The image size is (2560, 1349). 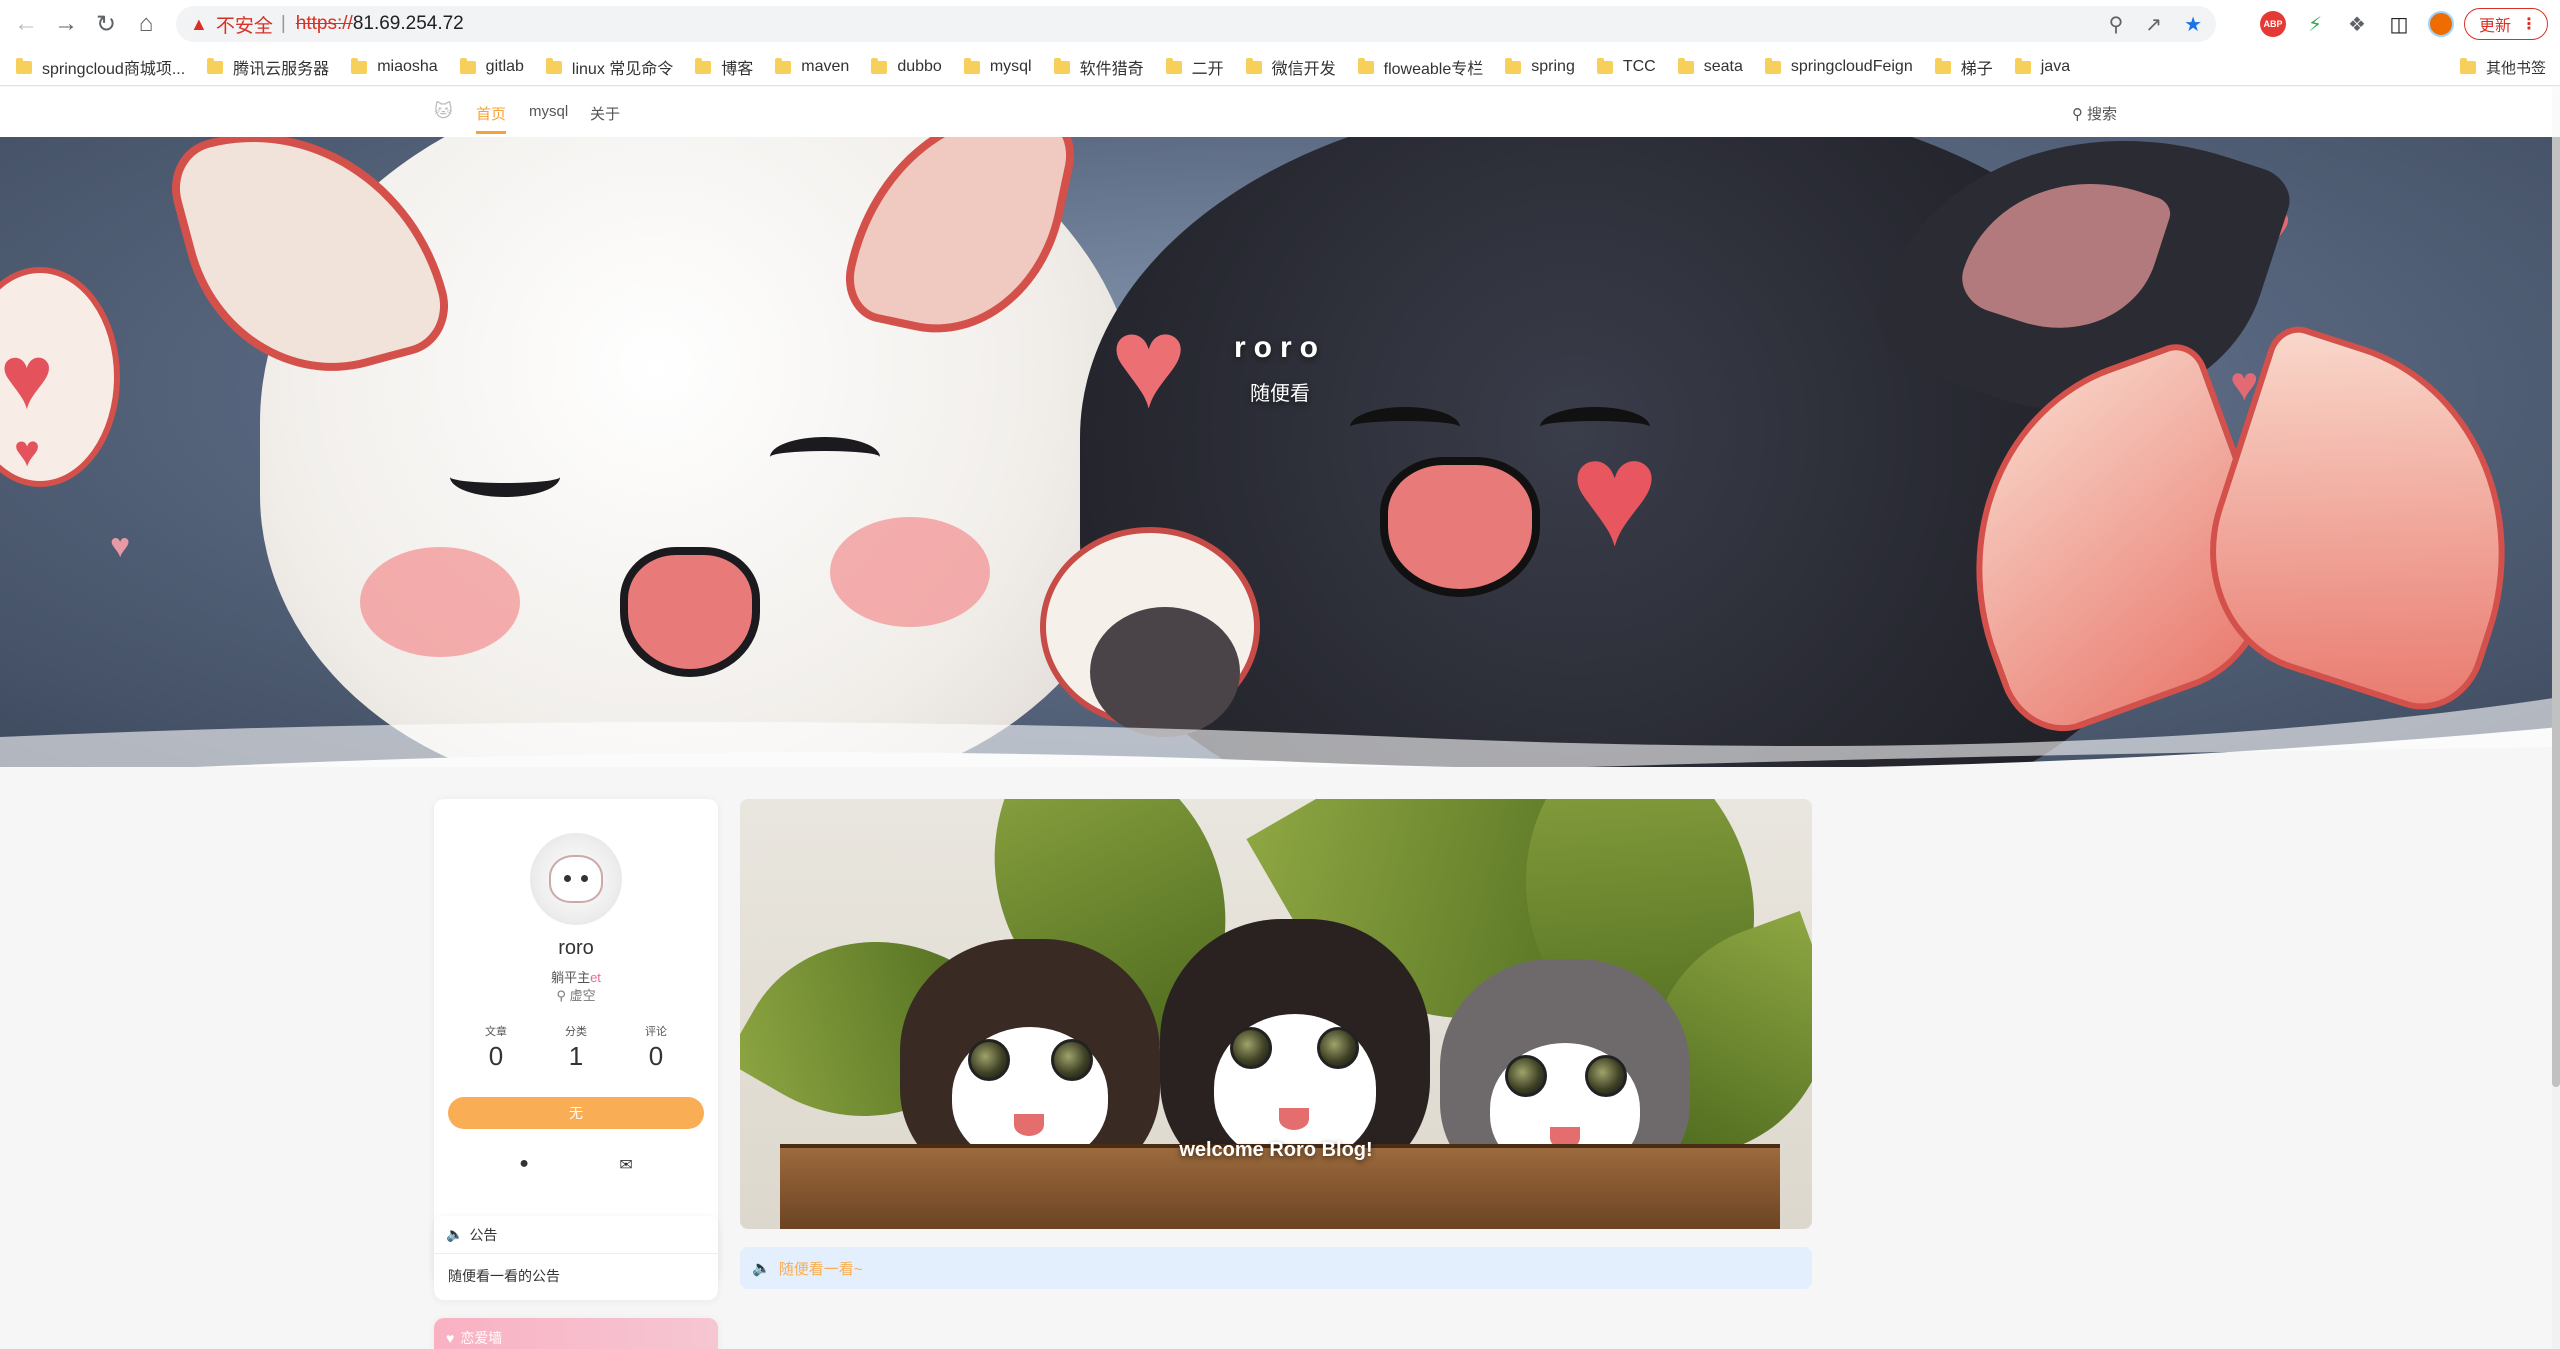 I want to click on url-host: 81.69.254.72, so click(x=408, y=23).